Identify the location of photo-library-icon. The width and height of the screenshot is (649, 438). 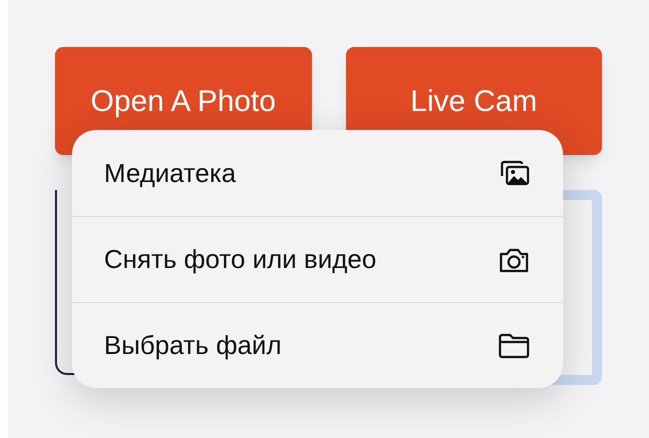
(515, 173).